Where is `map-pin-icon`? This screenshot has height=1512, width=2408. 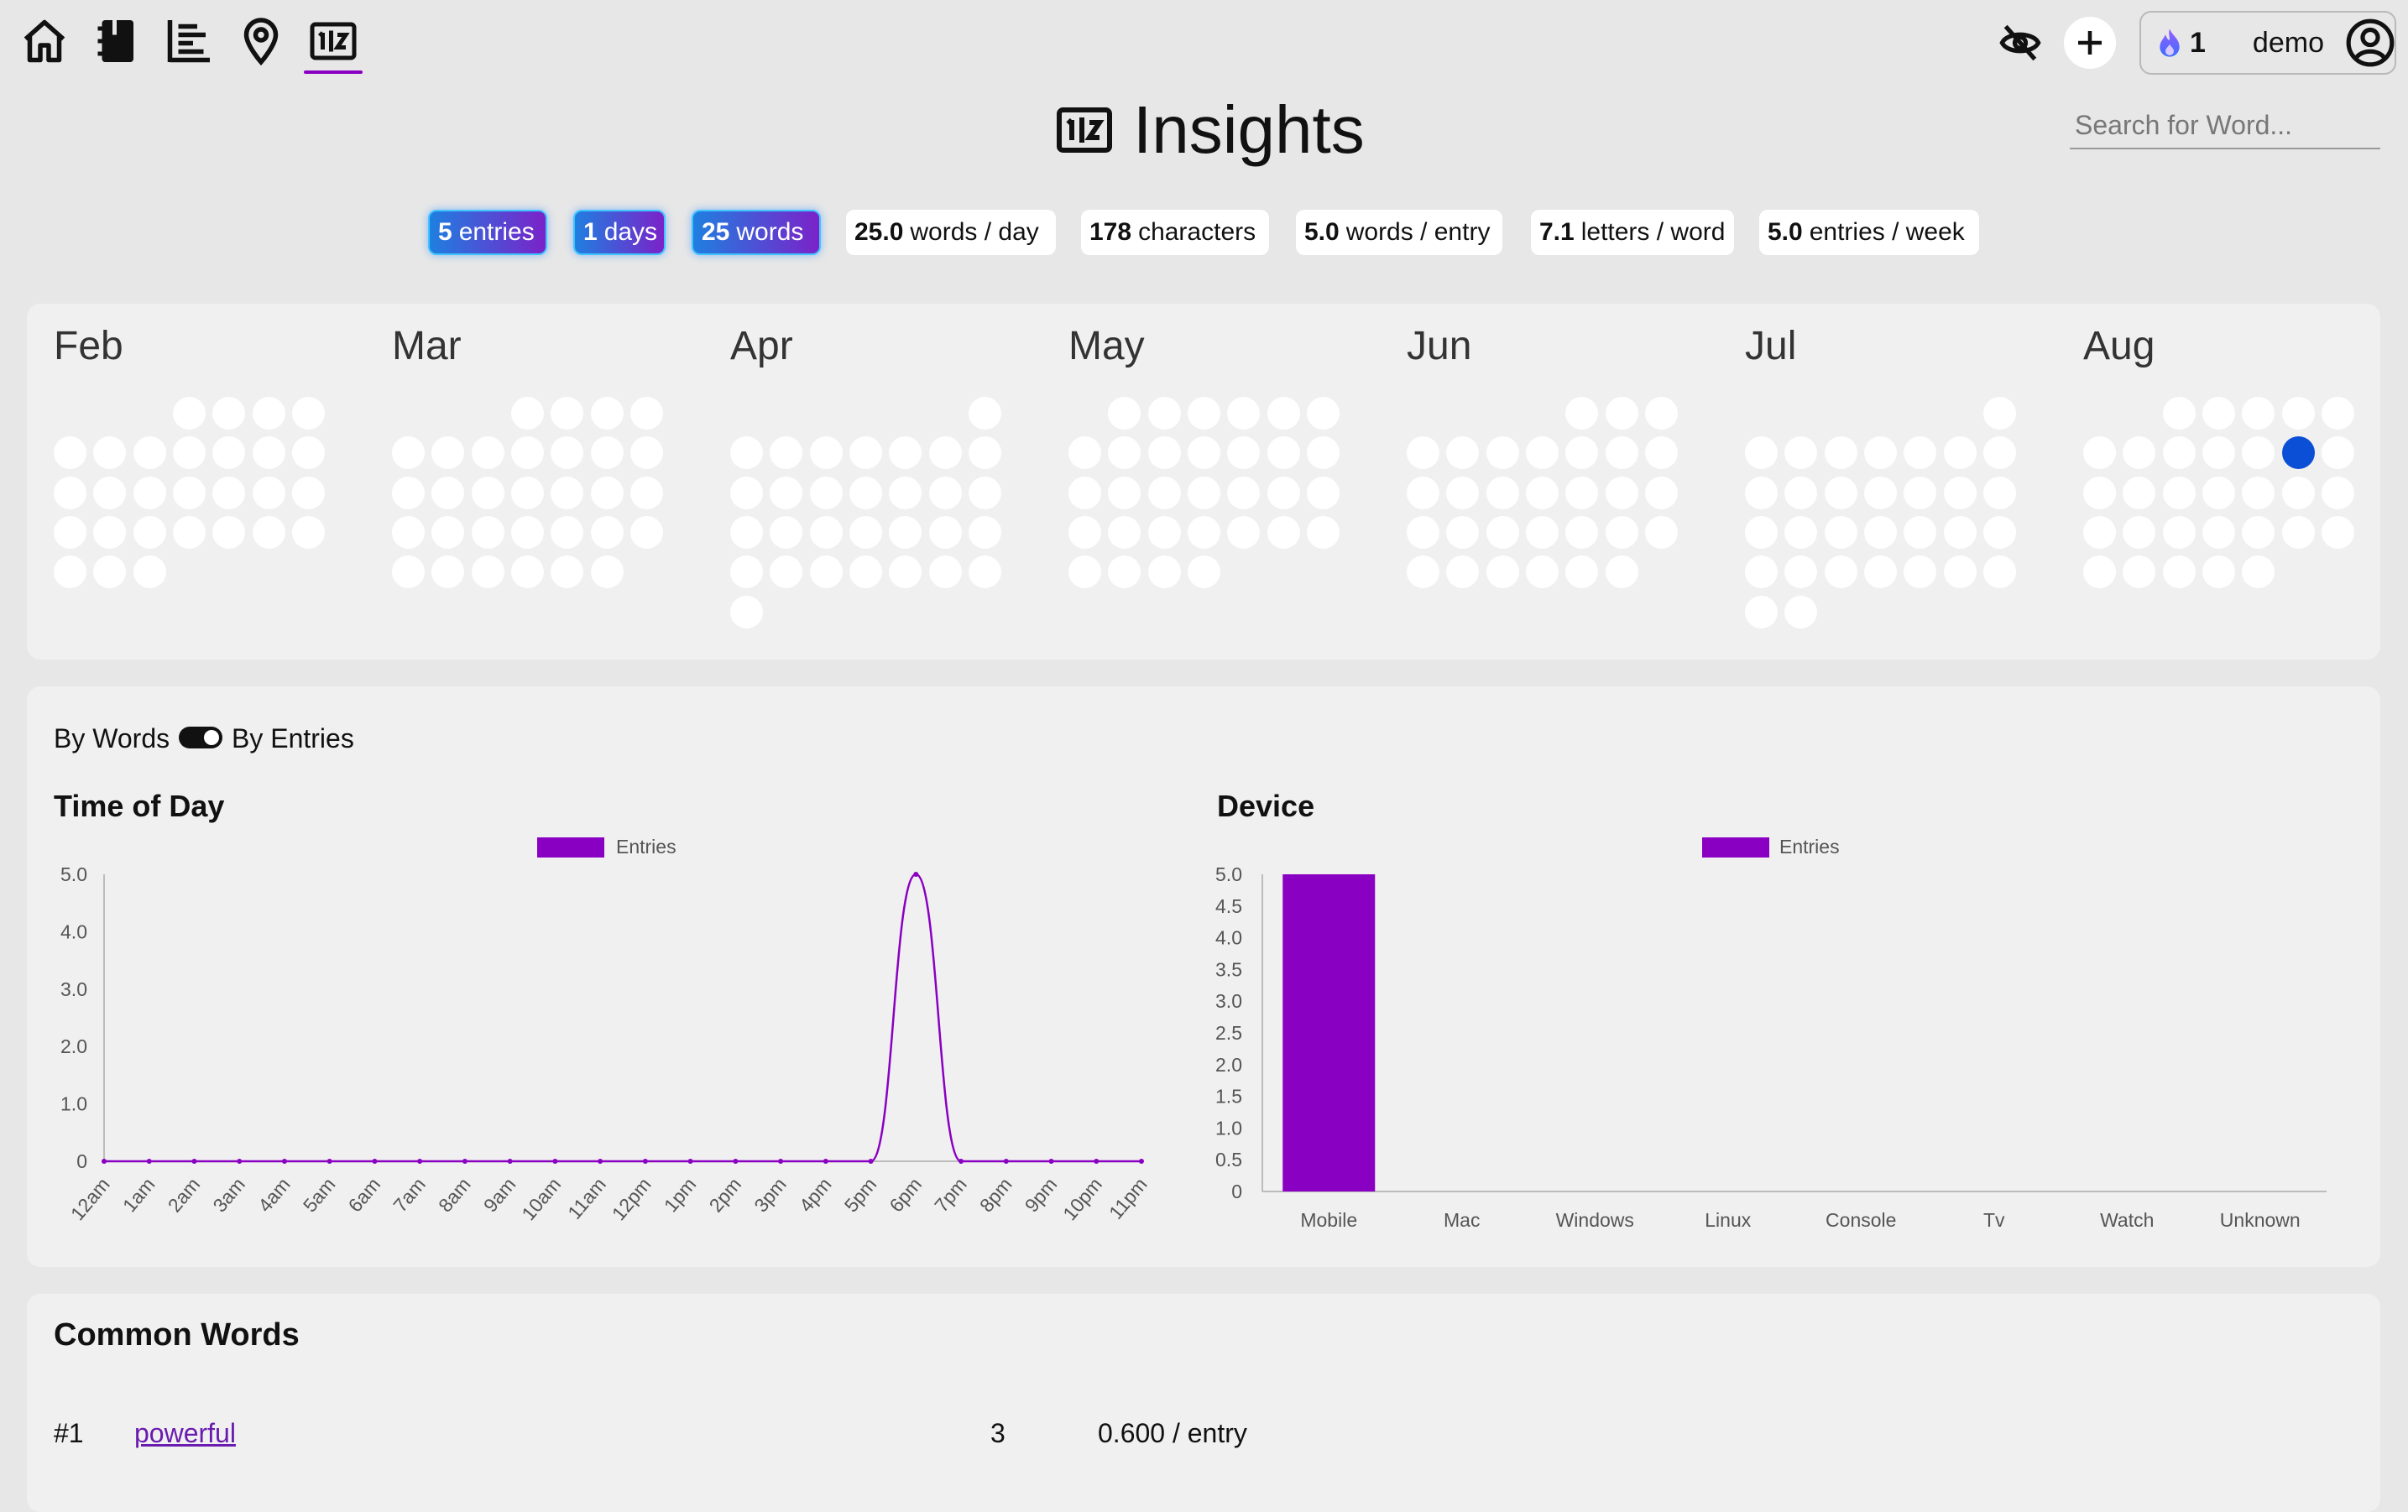 map-pin-icon is located at coordinates (261, 41).